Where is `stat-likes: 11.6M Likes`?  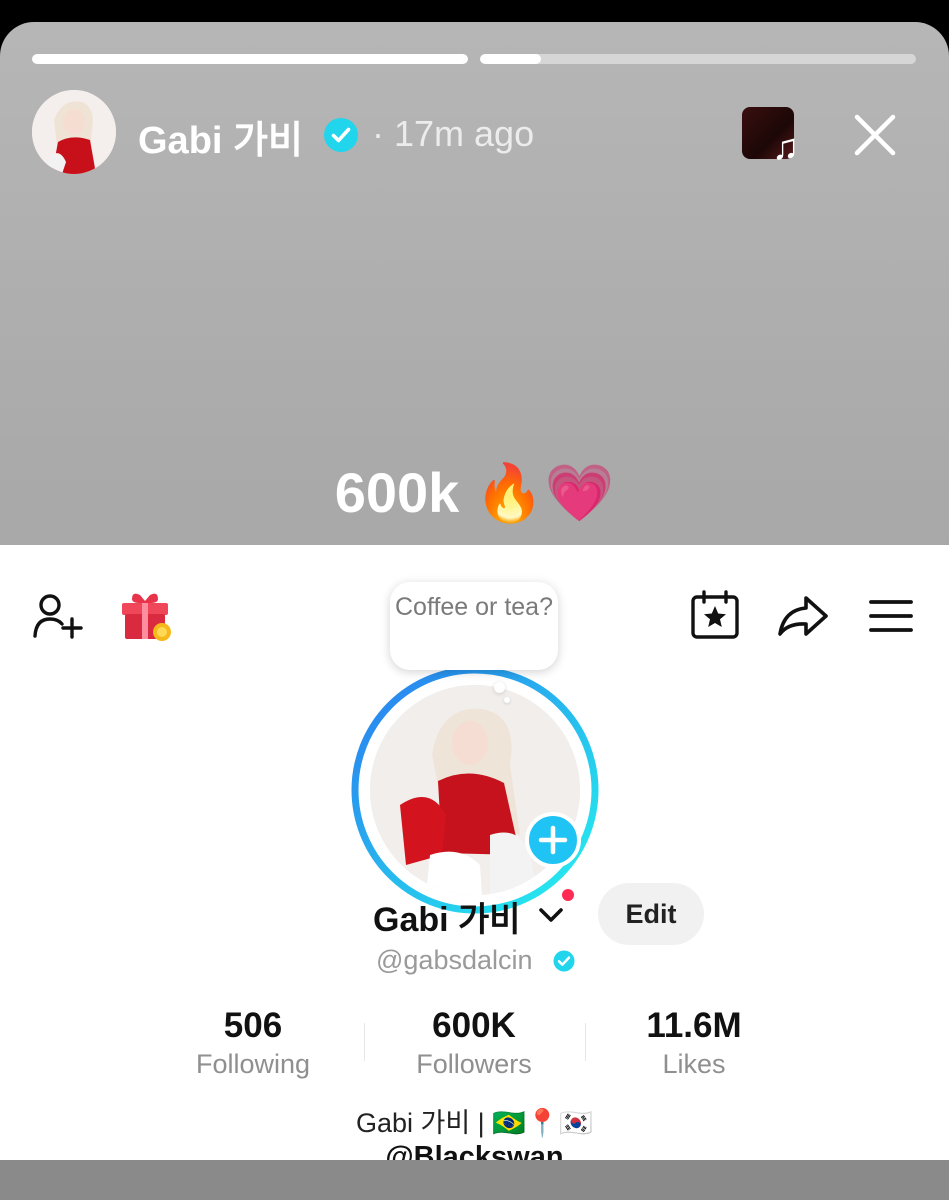
stat-likes: 11.6M Likes is located at coordinates (694, 1043).